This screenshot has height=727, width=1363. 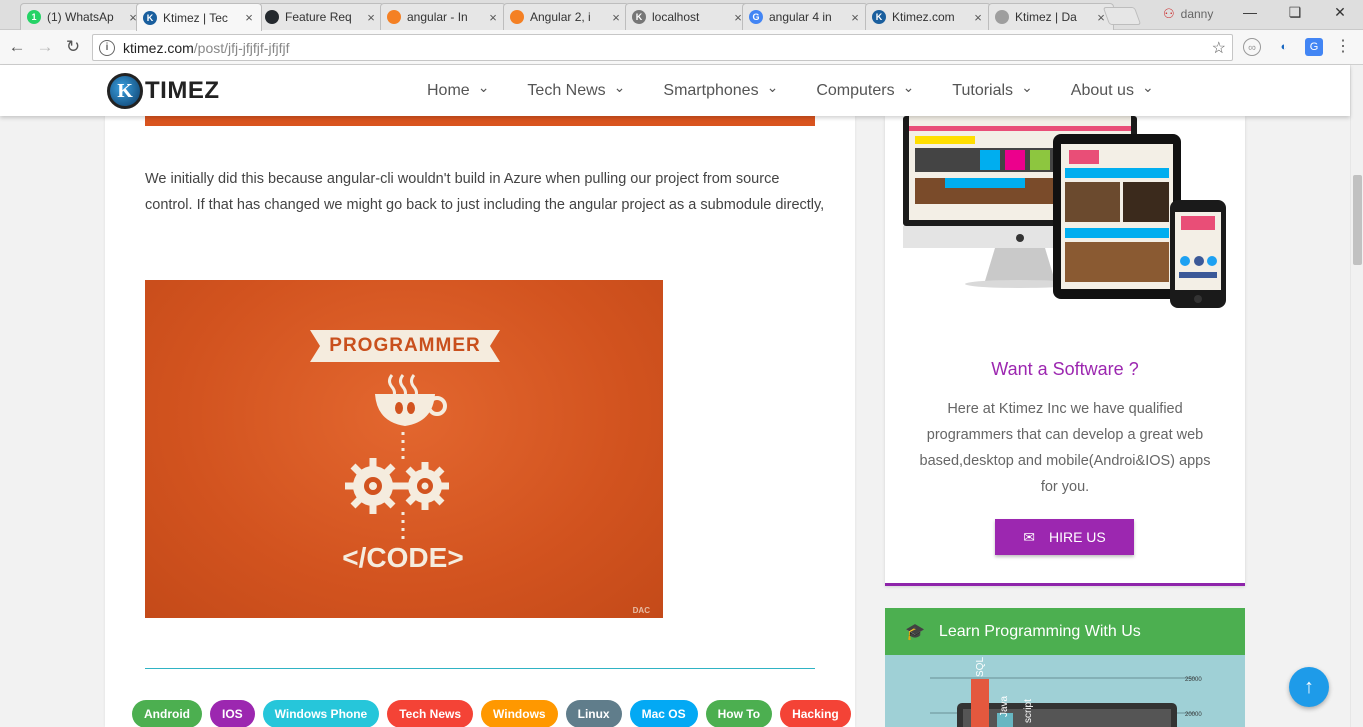 What do you see at coordinates (17, 47) in the screenshot?
I see `back-arrow-icon: ←` at bounding box center [17, 47].